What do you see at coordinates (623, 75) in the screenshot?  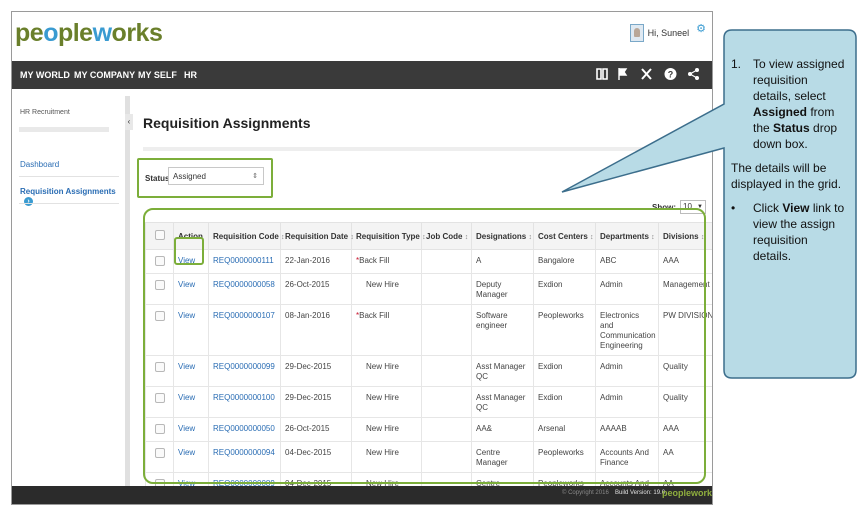 I see `flag-icon` at bounding box center [623, 75].